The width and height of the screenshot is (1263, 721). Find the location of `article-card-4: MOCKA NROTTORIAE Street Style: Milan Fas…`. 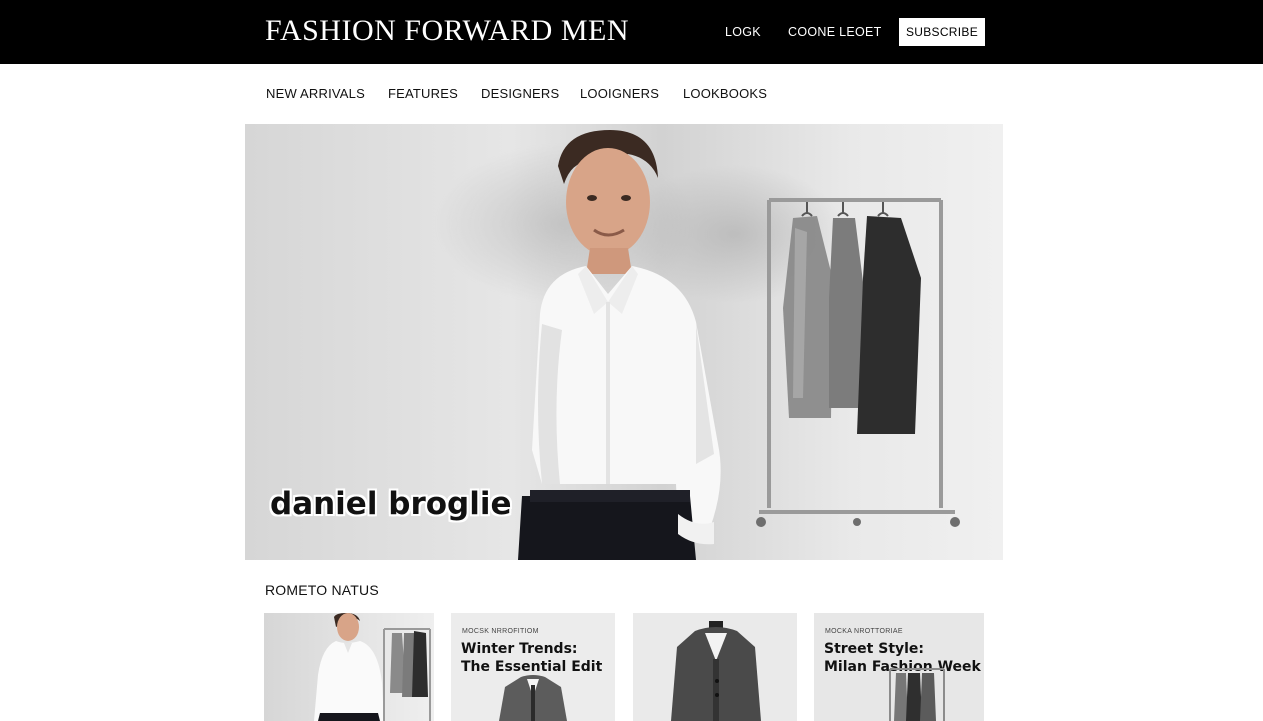

article-card-4: MOCKA NROTTORIAE Street Style: Milan Fas… is located at coordinates (899, 667).